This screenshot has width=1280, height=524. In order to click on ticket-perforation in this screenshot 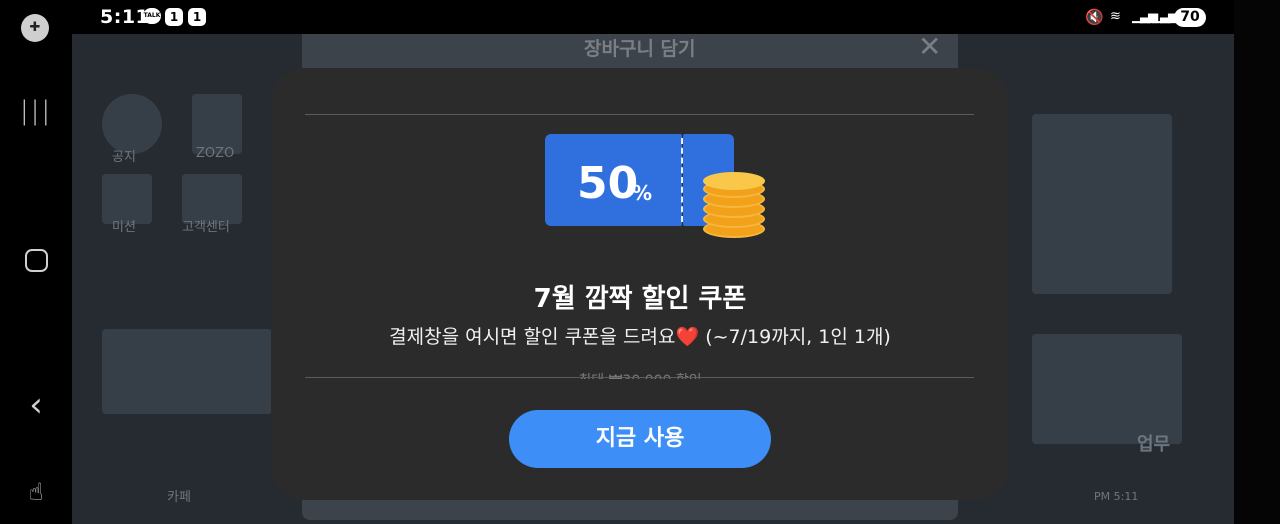, I will do `click(682, 180)`.